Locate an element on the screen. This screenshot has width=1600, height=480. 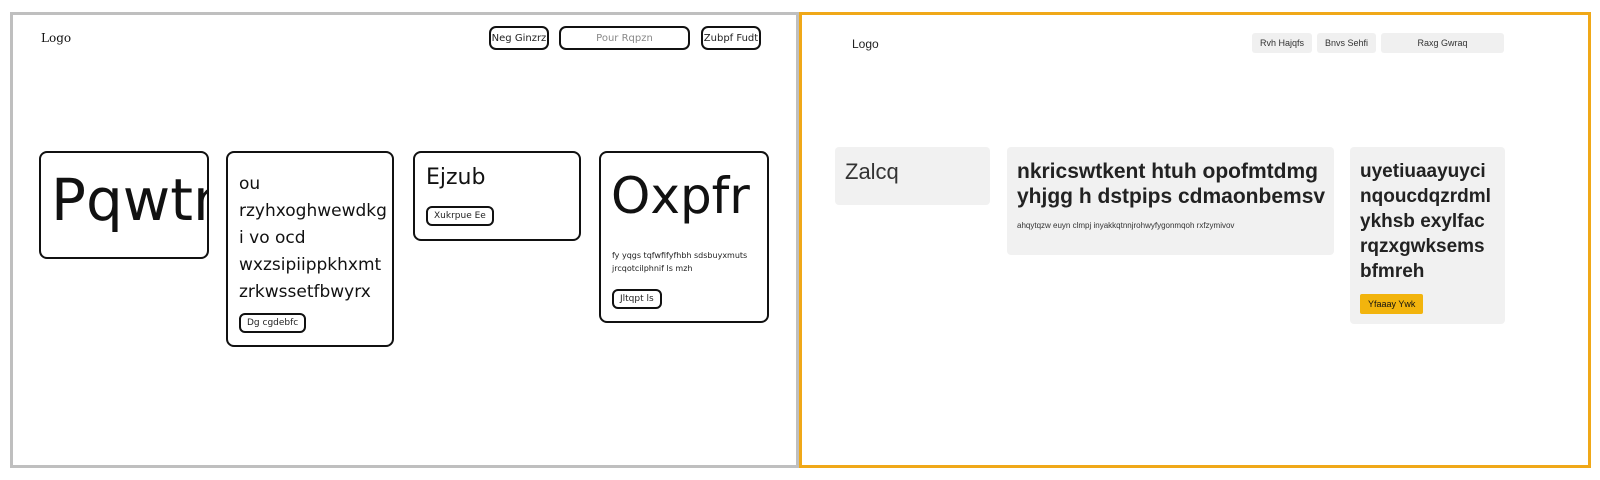
sketch-card-4-title: Oxpfr is located at coordinates (680, 196).